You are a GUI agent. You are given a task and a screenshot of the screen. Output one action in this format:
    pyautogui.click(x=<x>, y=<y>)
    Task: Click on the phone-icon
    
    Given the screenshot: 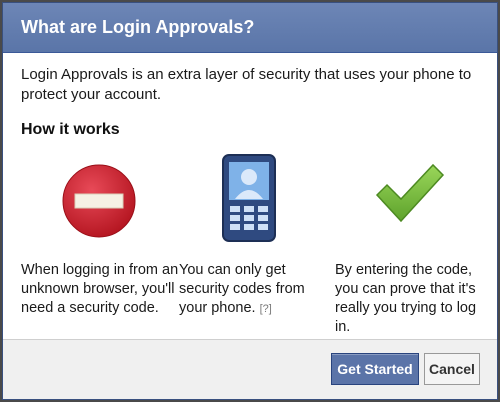 What is the action you would take?
    pyautogui.click(x=249, y=200)
    